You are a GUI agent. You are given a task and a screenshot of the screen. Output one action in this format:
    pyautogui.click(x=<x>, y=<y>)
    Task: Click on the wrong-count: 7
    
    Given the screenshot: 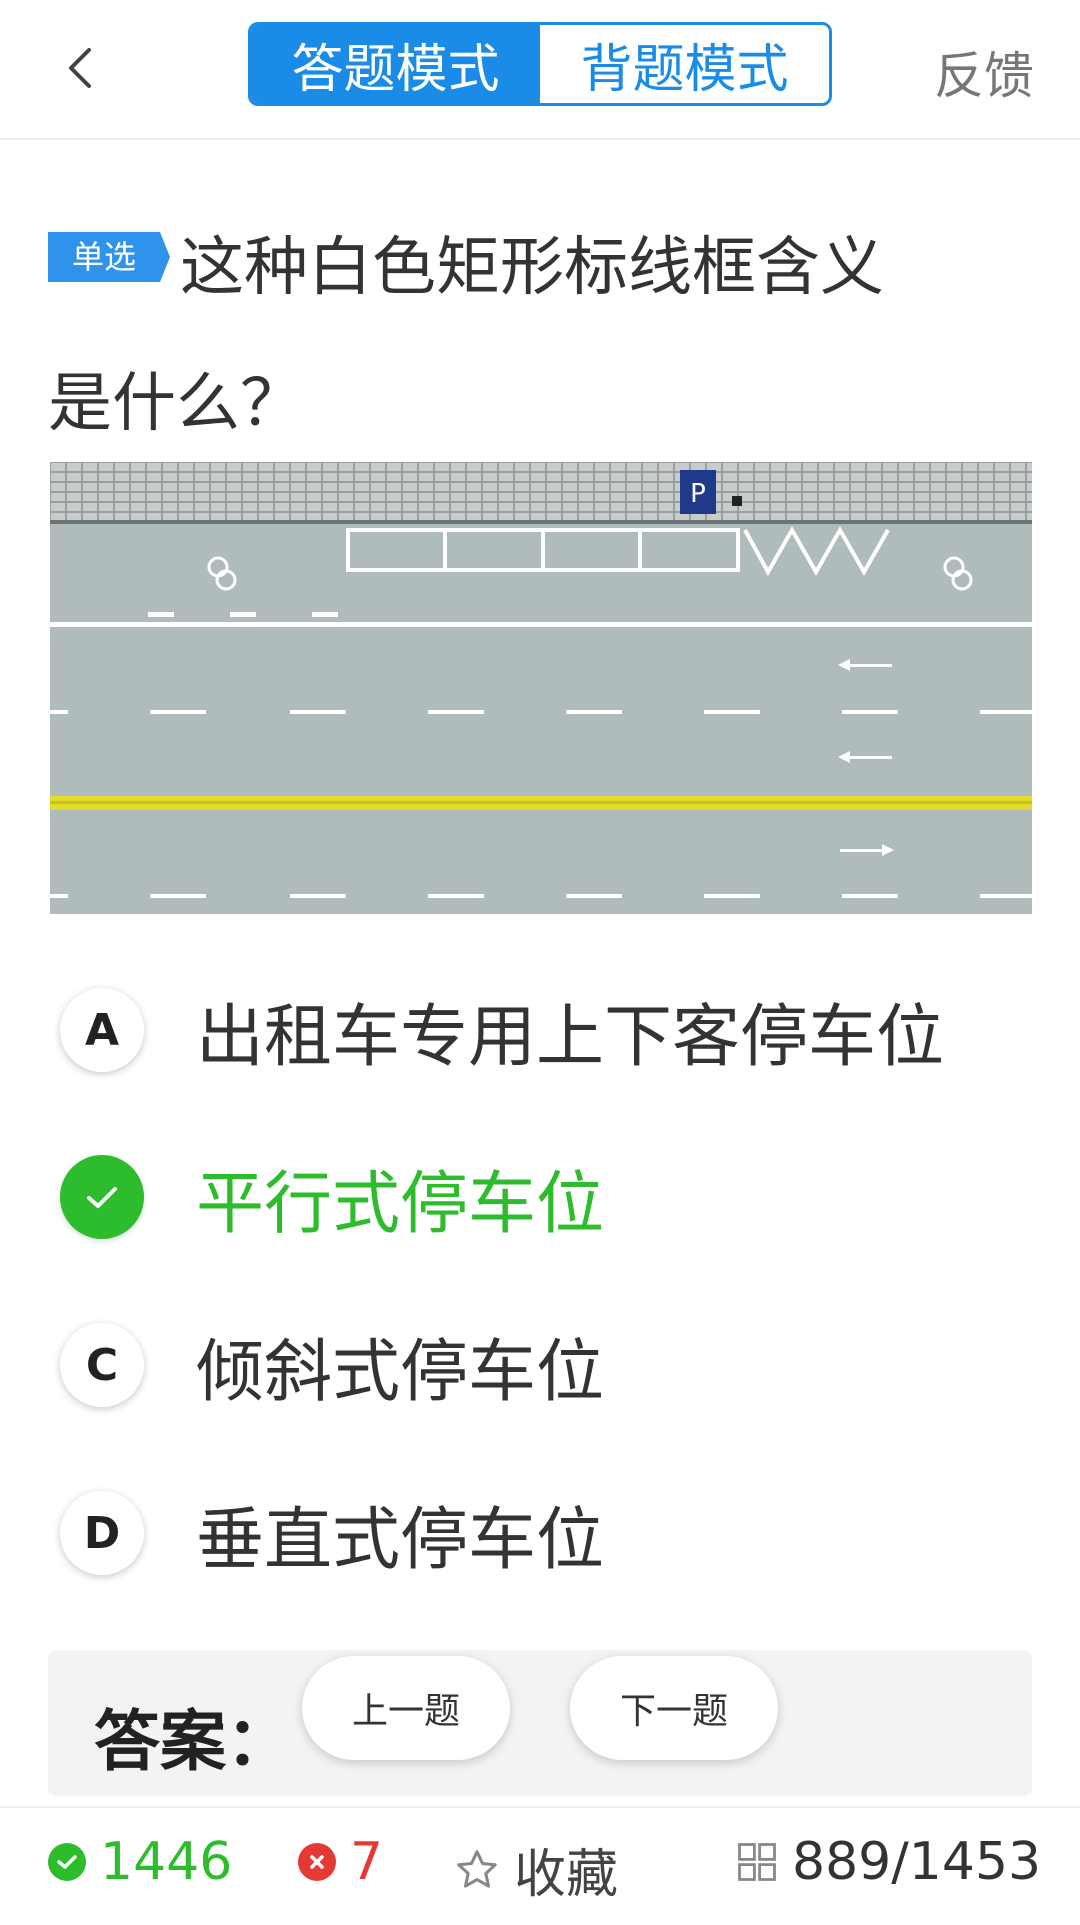 What is the action you would take?
    pyautogui.click(x=340, y=1862)
    